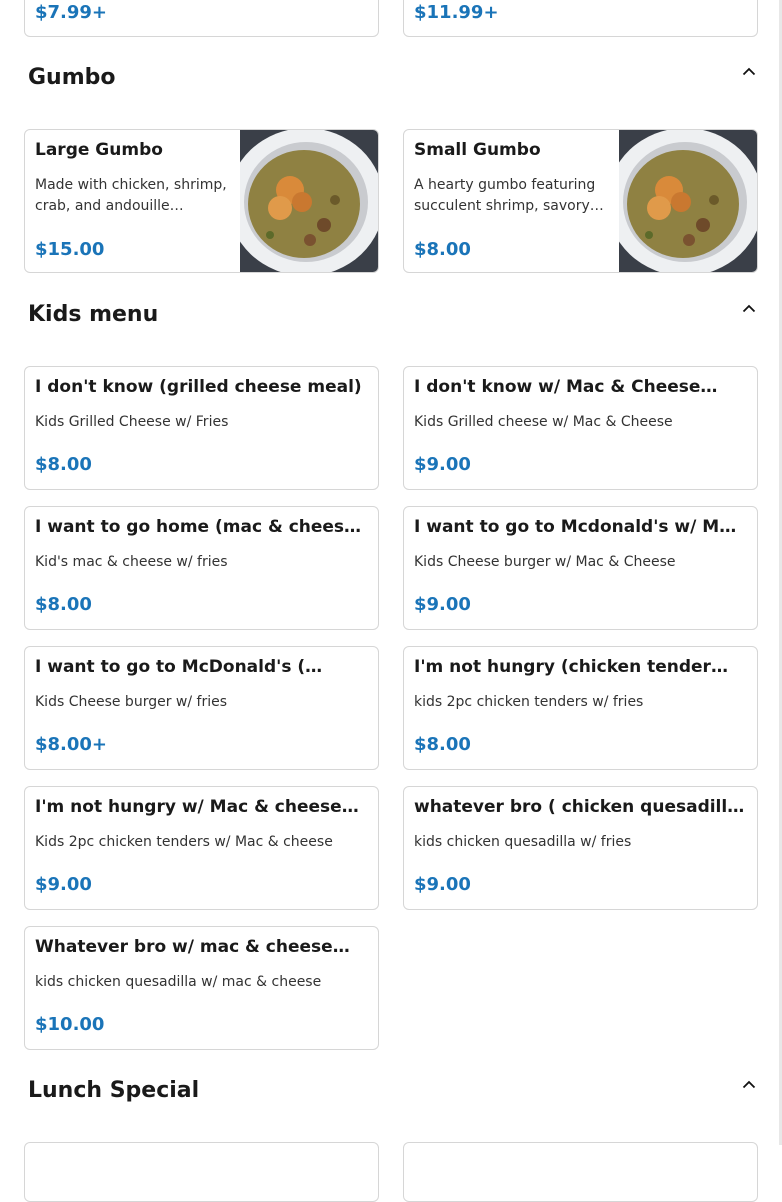 Image resolution: width=782 pixels, height=1202 pixels. Describe the element at coordinates (543, 422) in the screenshot. I see `menu-item-description: Kids Grilled cheese w/ Mac & Cheese` at that location.